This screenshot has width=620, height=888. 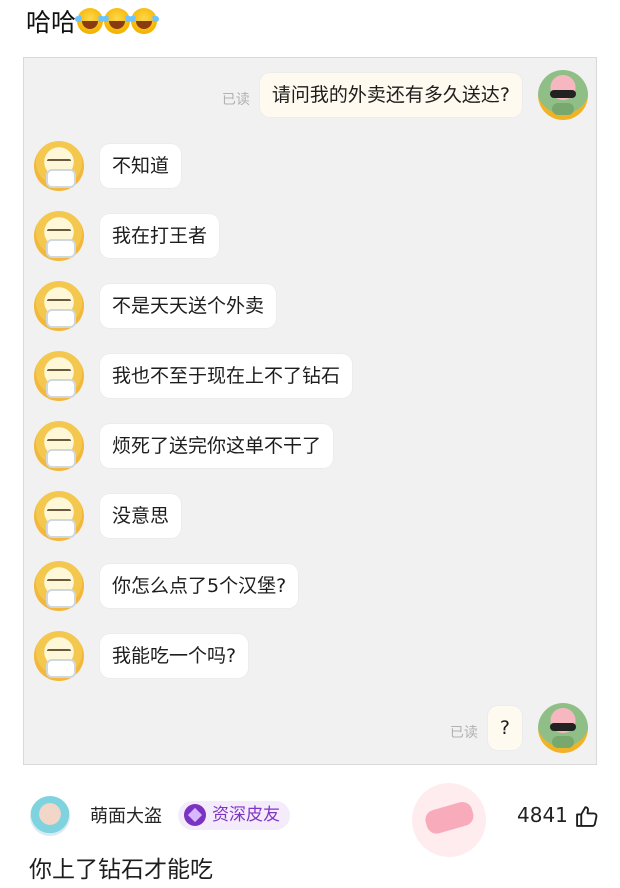 I want to click on post-title: 哈哈, so click(x=93, y=21).